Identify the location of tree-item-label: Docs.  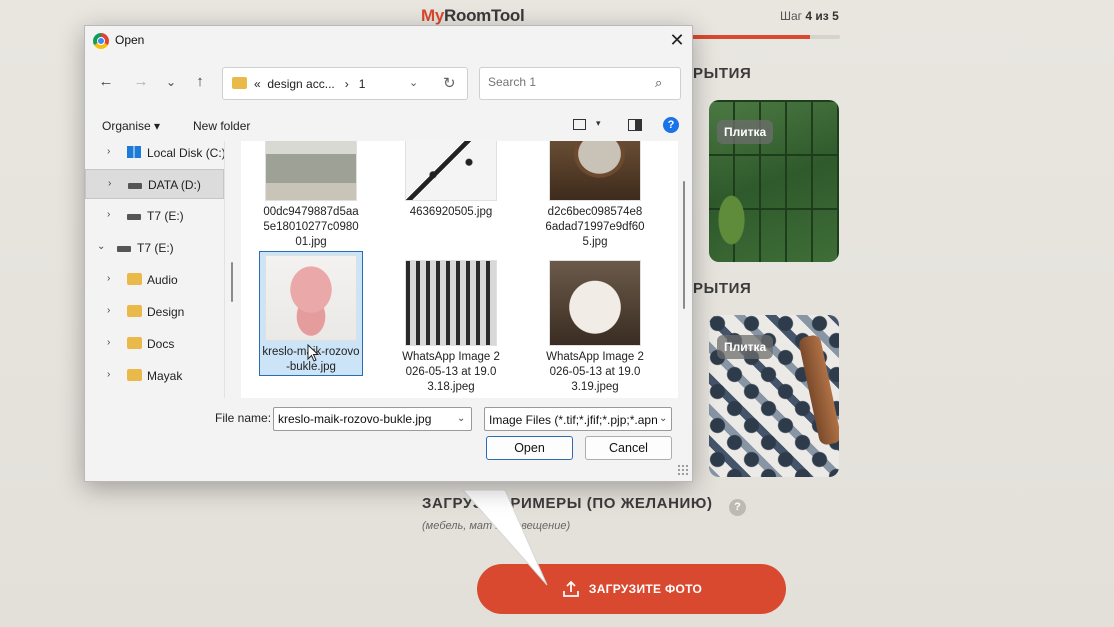
(161, 344).